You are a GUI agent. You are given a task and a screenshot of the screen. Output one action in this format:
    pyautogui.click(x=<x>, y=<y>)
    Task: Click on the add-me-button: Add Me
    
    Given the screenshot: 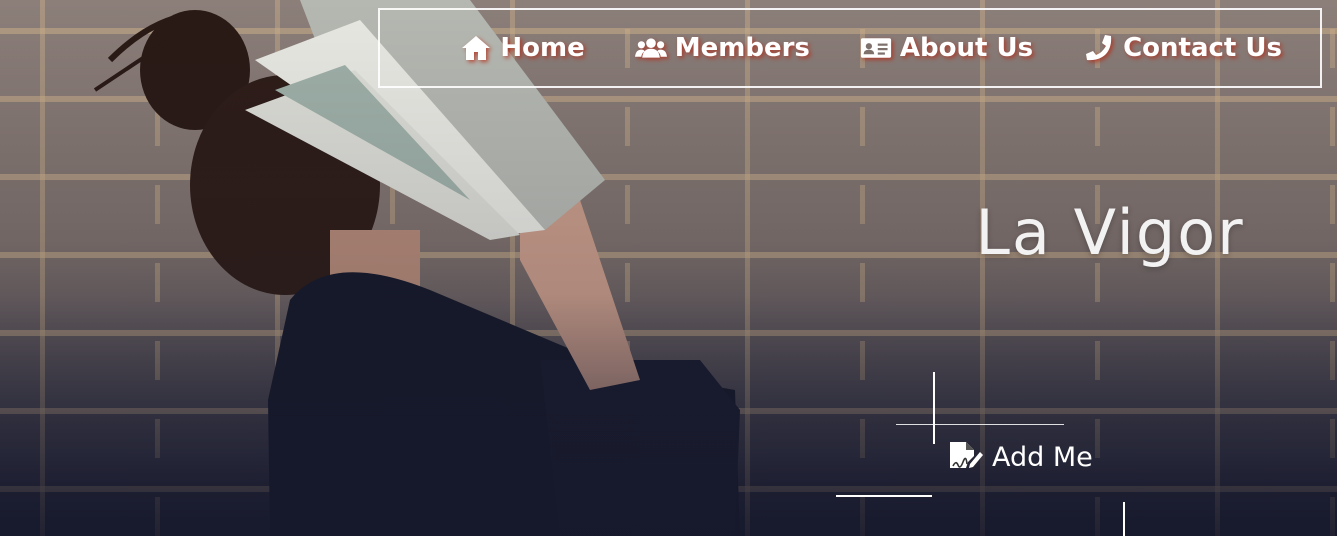 What is the action you would take?
    pyautogui.click(x=1020, y=457)
    